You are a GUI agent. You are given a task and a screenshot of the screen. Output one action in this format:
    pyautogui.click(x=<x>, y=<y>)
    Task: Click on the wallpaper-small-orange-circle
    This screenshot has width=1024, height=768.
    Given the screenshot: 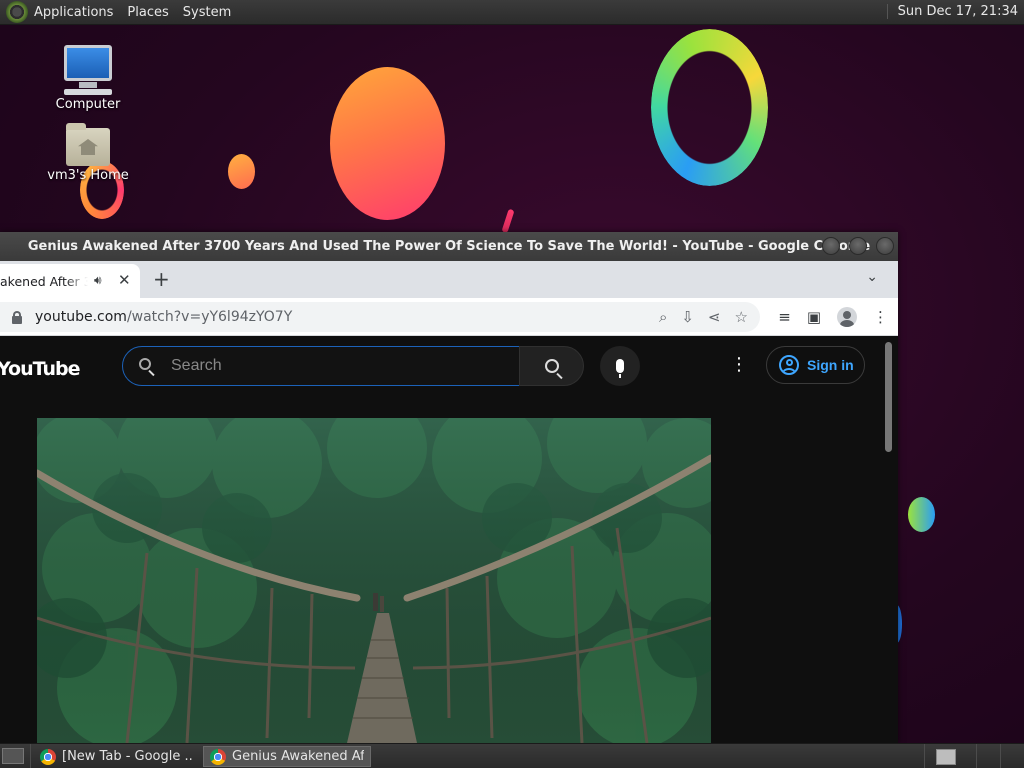 What is the action you would take?
    pyautogui.click(x=241, y=171)
    